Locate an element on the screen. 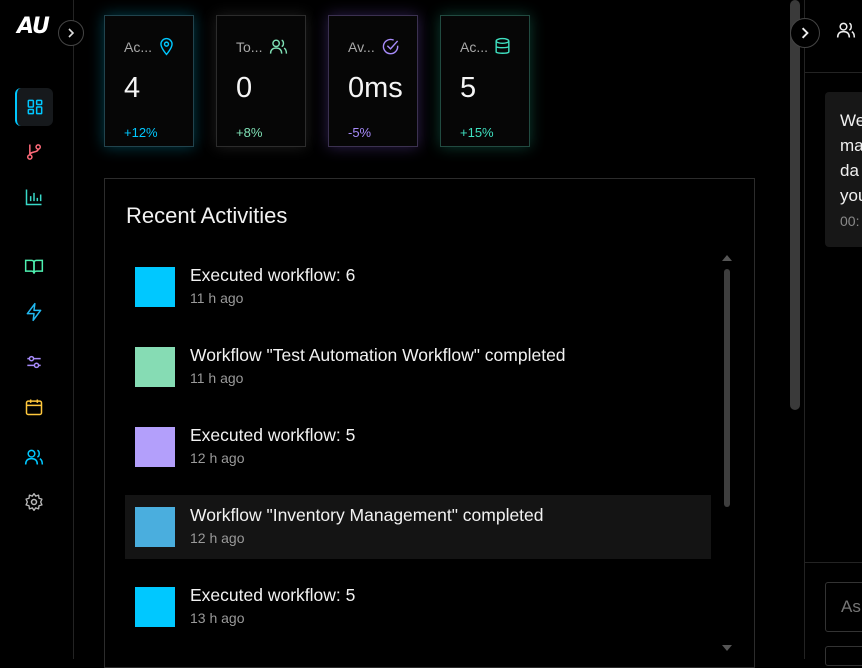  chat-message-time: 00: is located at coordinates (850, 221).